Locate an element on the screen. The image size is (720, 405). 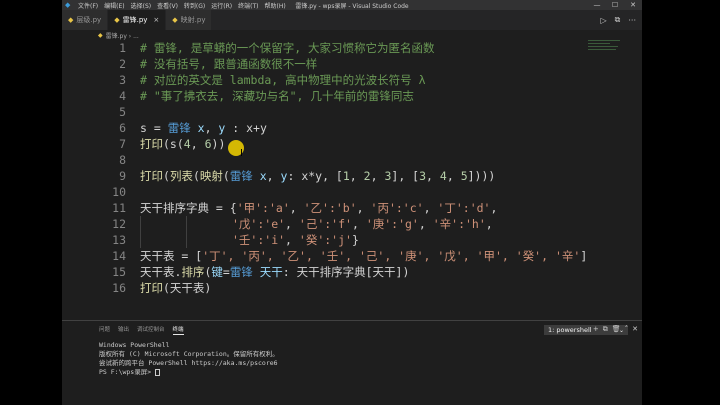
code-token: '丁':'d' is located at coordinates (464, 208).